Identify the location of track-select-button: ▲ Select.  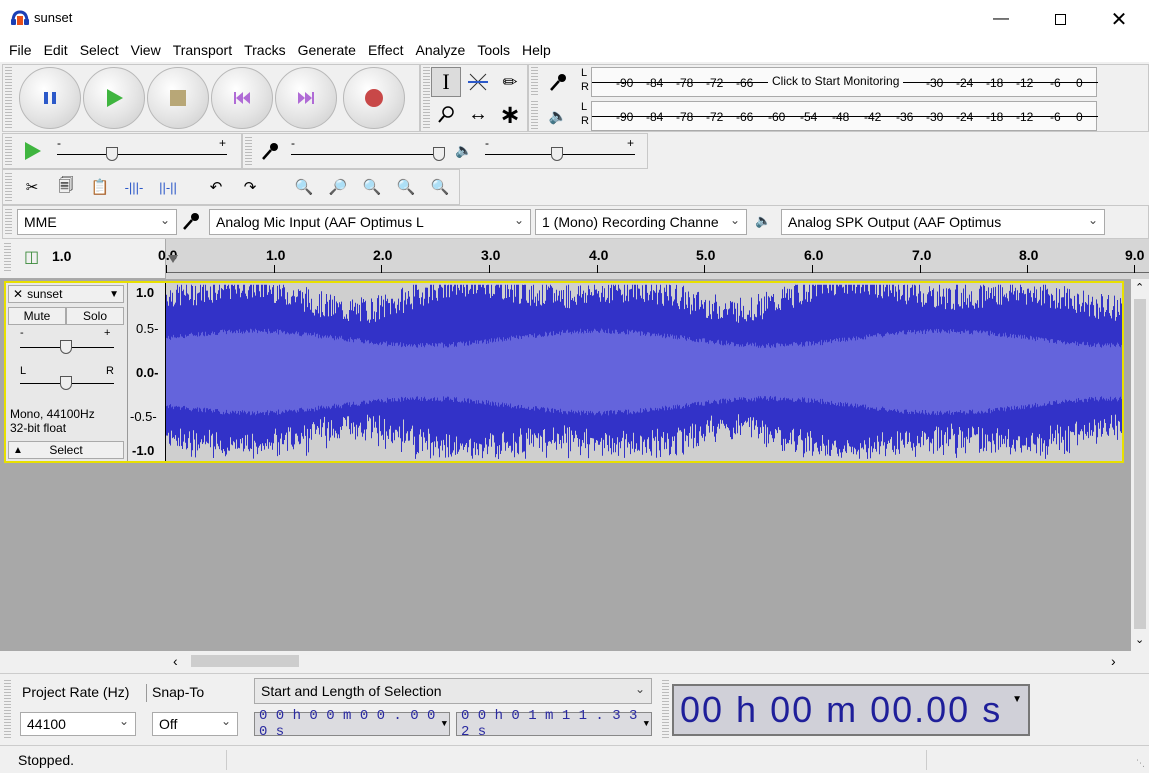
(66, 450).